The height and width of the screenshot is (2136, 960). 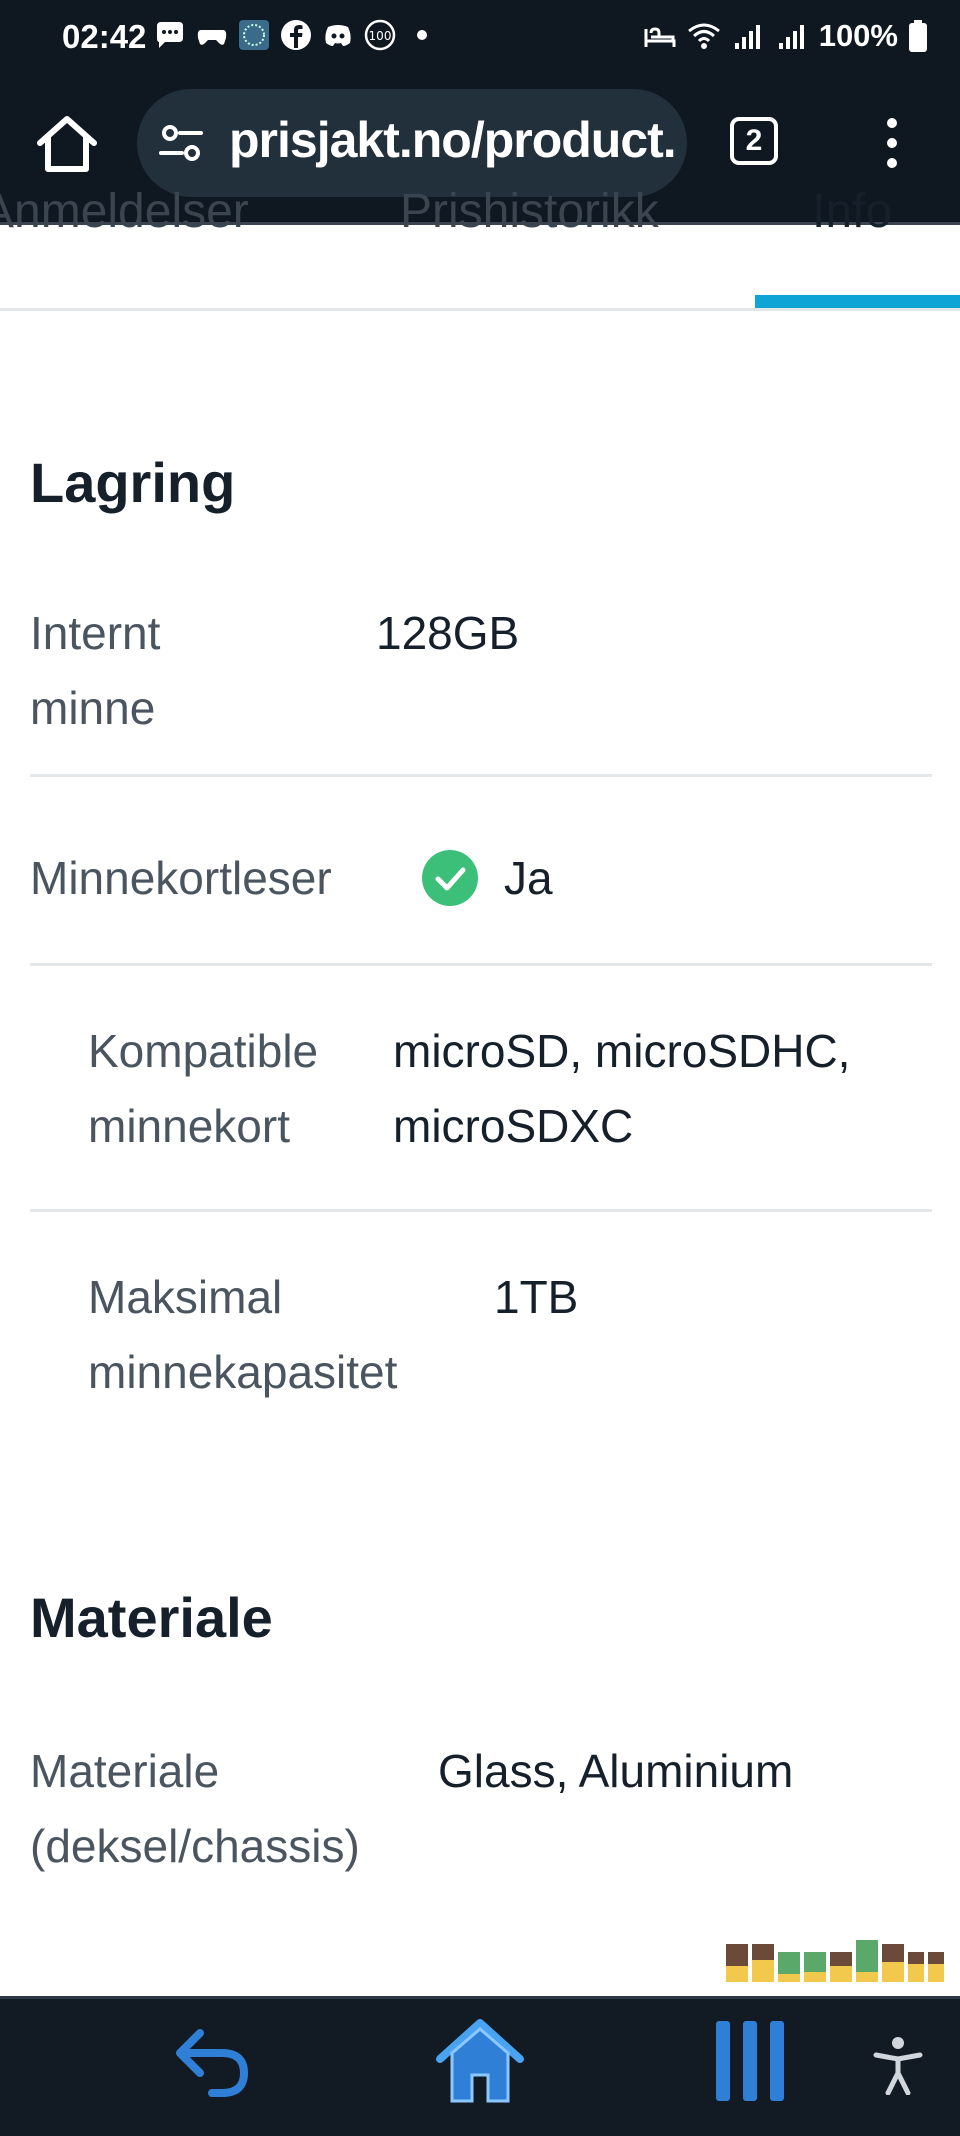 What do you see at coordinates (151, 1617) in the screenshot?
I see `section-title-material: Materiale` at bounding box center [151, 1617].